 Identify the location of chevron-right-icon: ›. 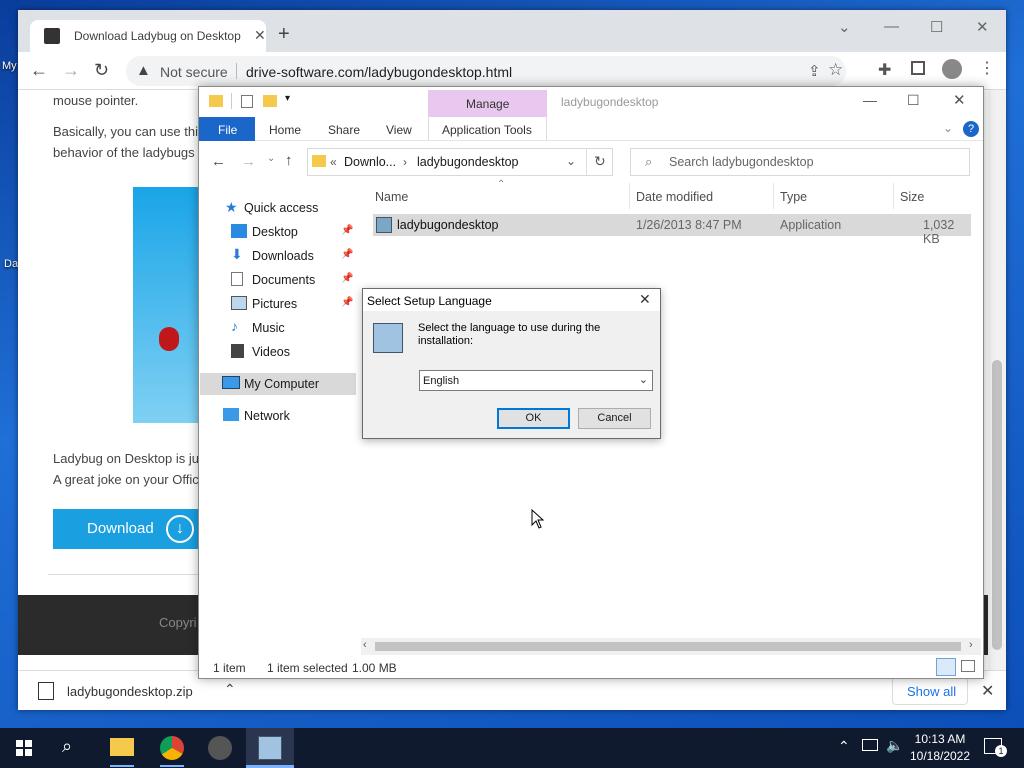
(405, 162).